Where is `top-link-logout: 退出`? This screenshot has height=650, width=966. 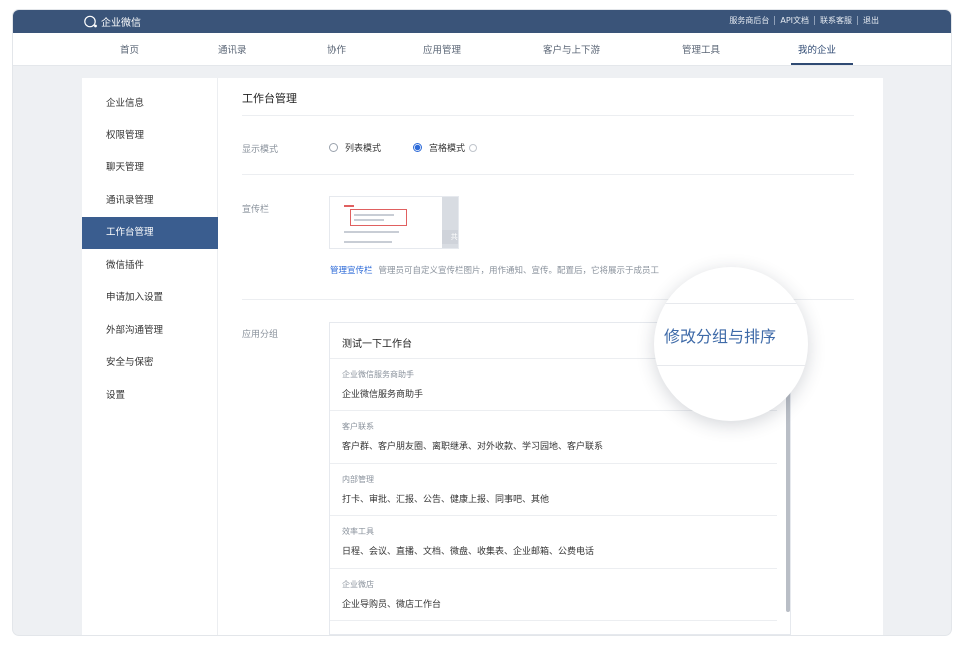
top-link-logout: 退出 is located at coordinates (871, 20).